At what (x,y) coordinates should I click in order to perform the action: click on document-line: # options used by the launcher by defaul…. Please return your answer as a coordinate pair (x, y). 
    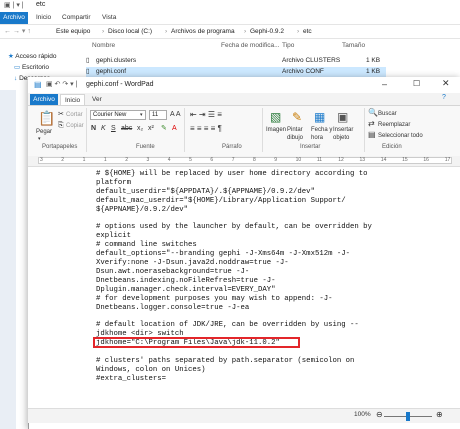
    Looking at the image, I should click on (246, 227).